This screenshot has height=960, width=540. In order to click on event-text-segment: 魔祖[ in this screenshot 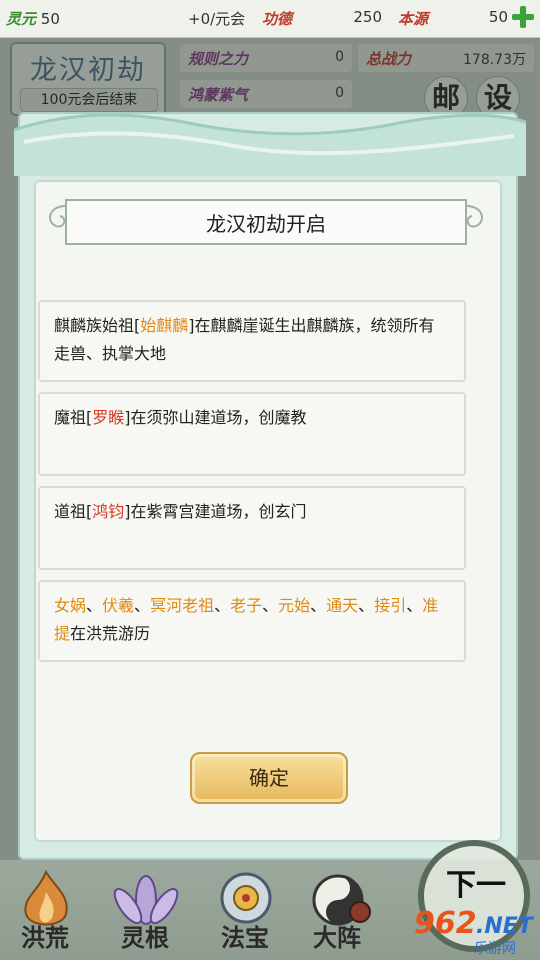, I will do `click(73, 417)`.